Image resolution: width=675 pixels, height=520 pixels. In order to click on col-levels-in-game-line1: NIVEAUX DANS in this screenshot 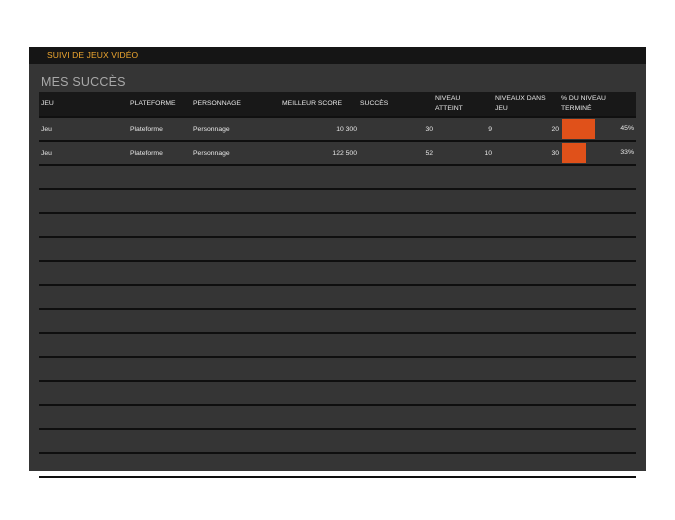, I will do `click(520, 98)`.